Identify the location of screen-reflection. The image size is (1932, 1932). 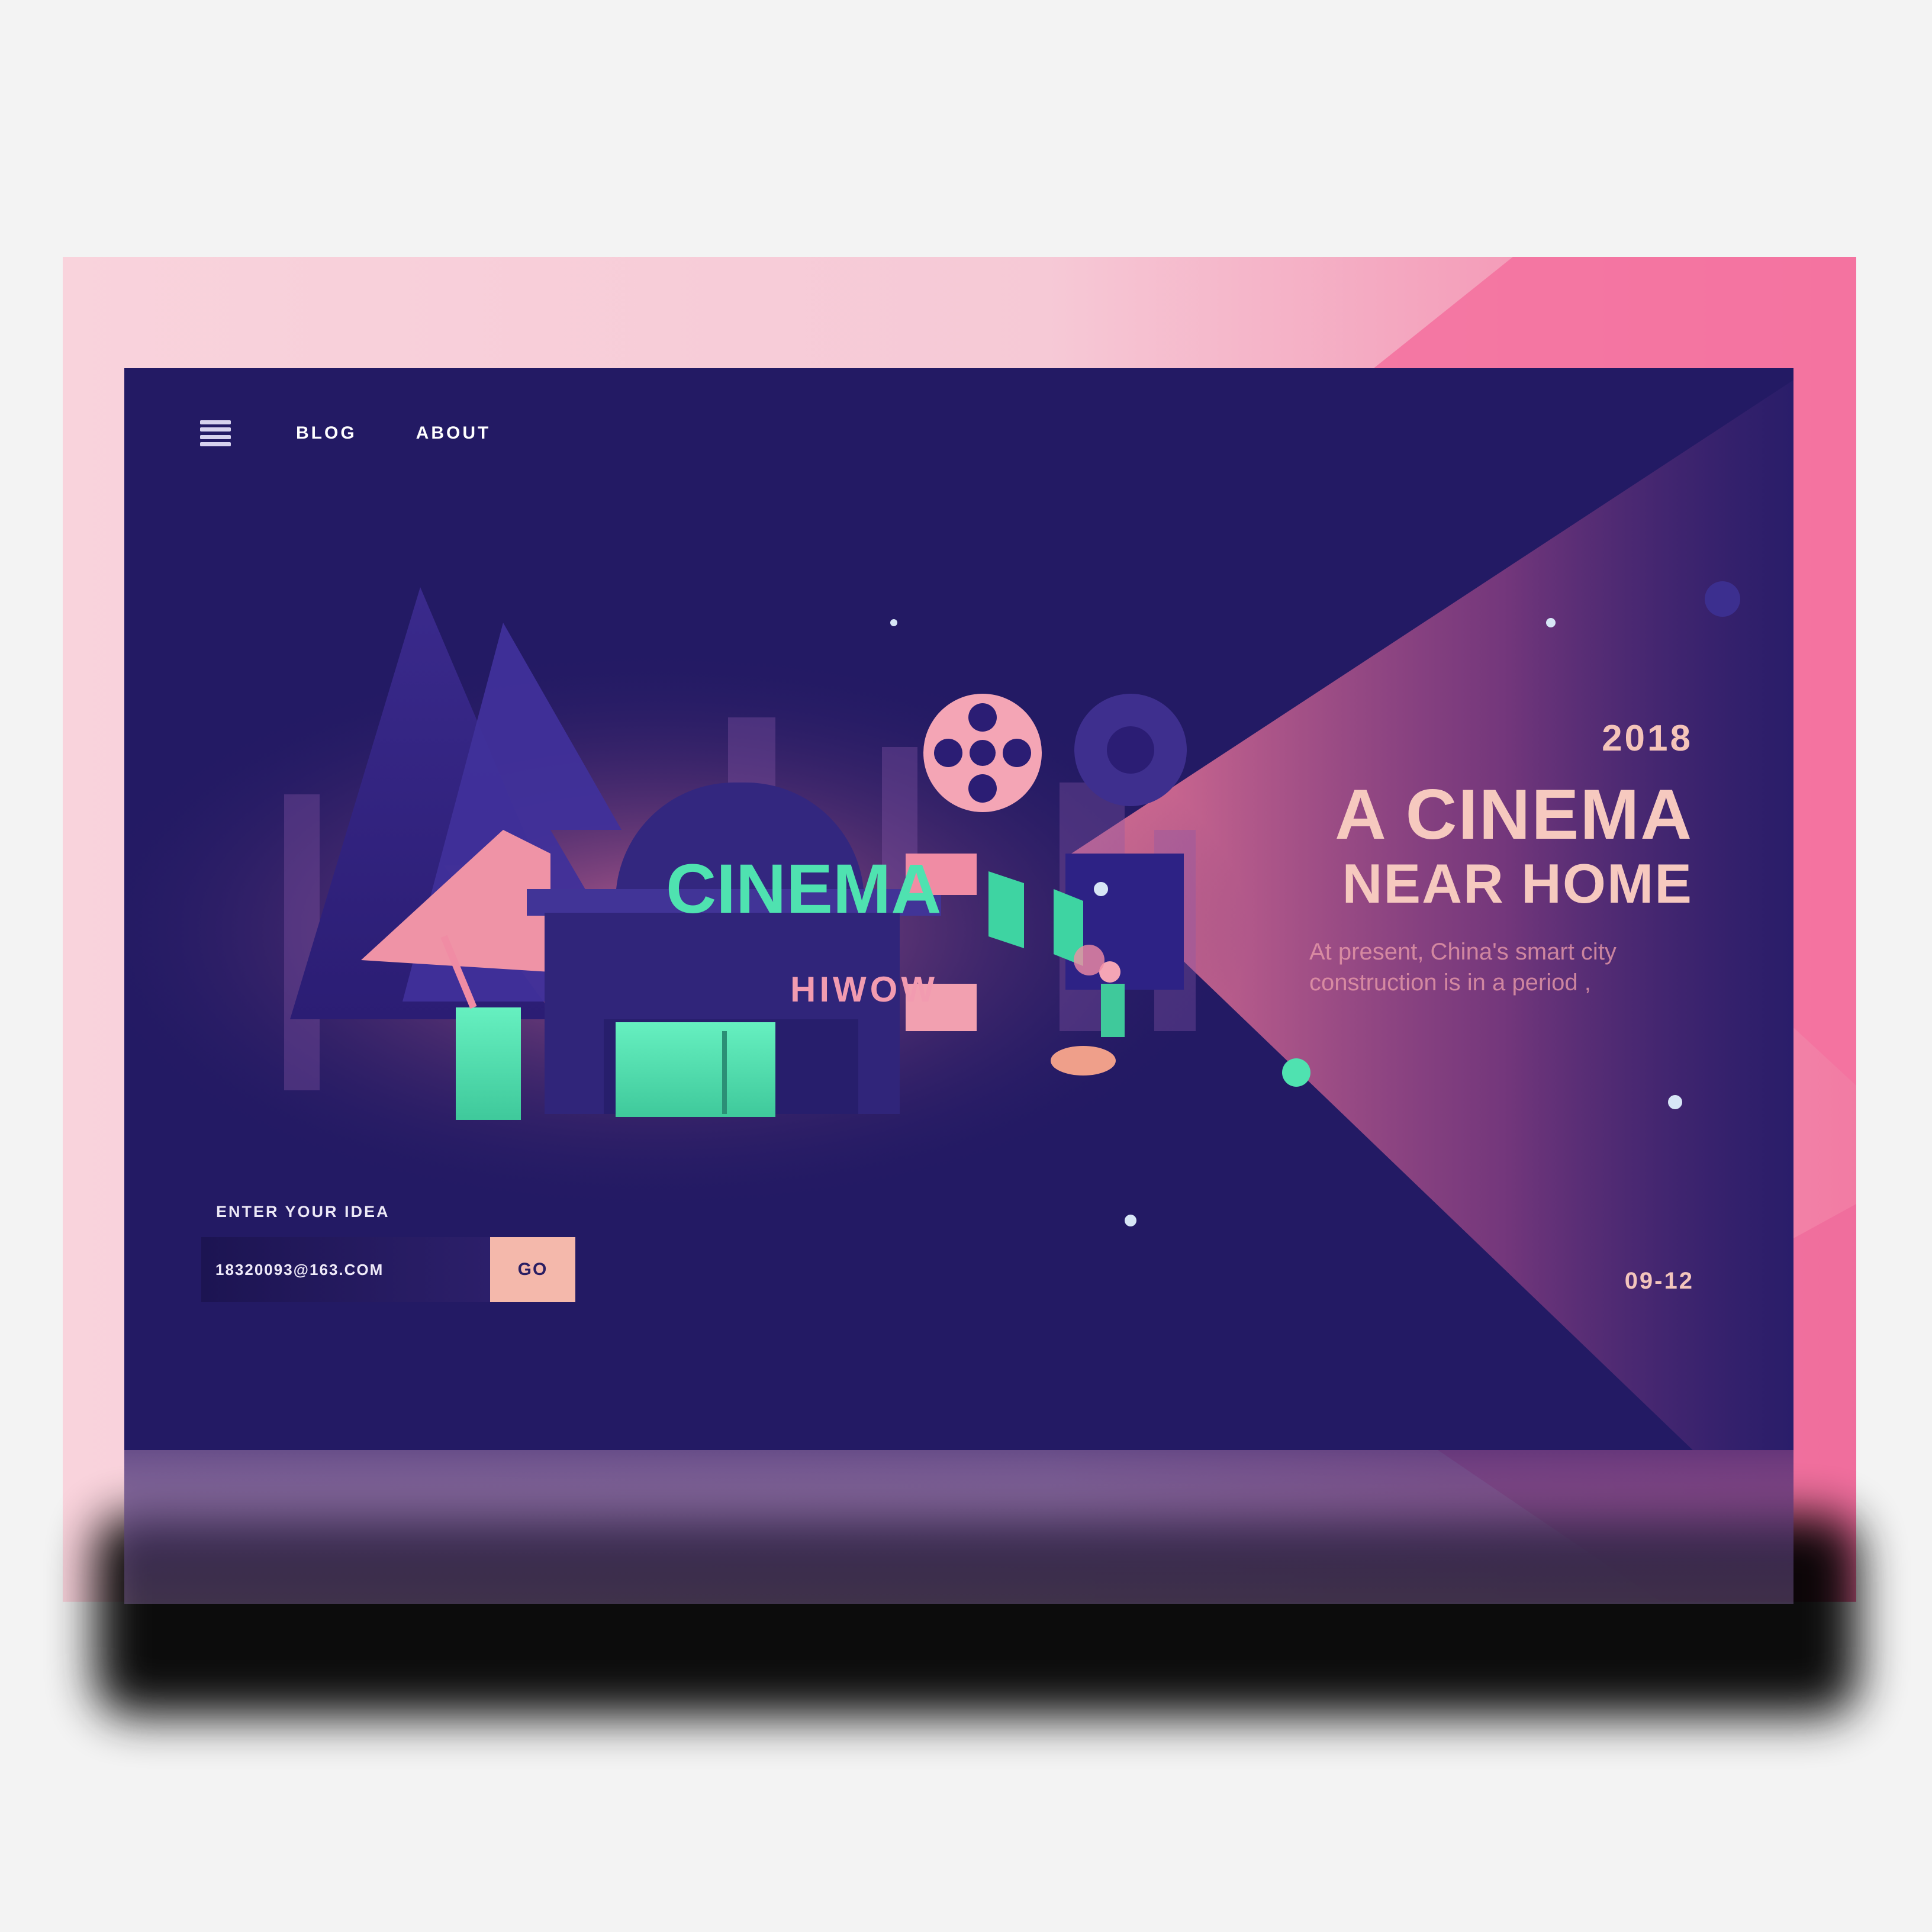
(959, 1527).